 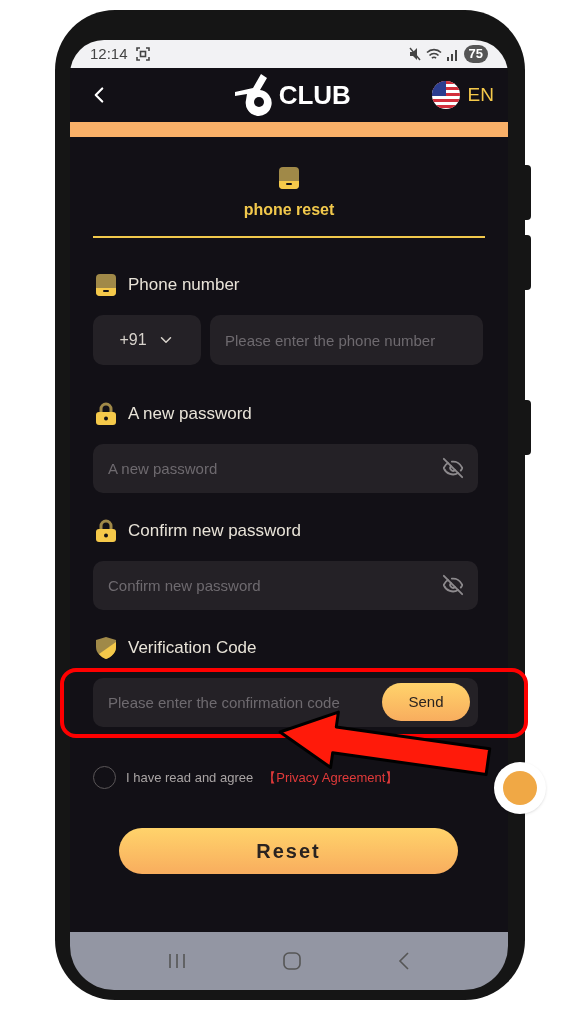 I want to click on language-label: EN, so click(x=480, y=95).